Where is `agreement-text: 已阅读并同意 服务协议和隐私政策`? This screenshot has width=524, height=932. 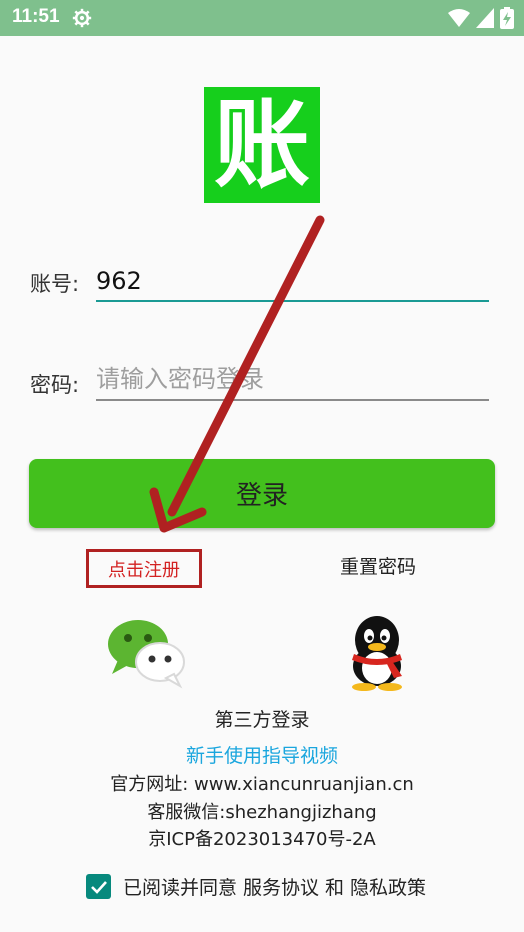
agreement-text: 已阅读并同意 服务协议和隐私政策 is located at coordinates (277, 886).